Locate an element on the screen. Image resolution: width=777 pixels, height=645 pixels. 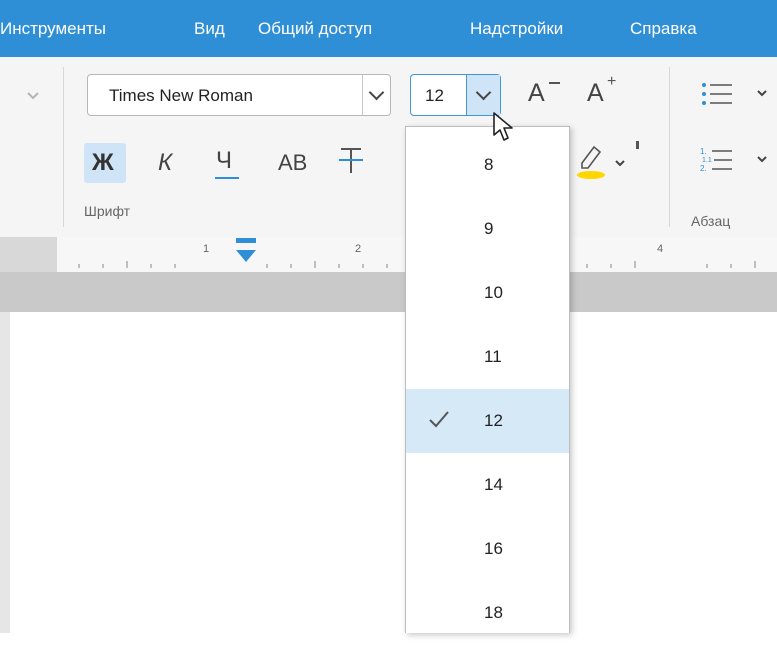
font-size-option: 10 is located at coordinates (487, 293).